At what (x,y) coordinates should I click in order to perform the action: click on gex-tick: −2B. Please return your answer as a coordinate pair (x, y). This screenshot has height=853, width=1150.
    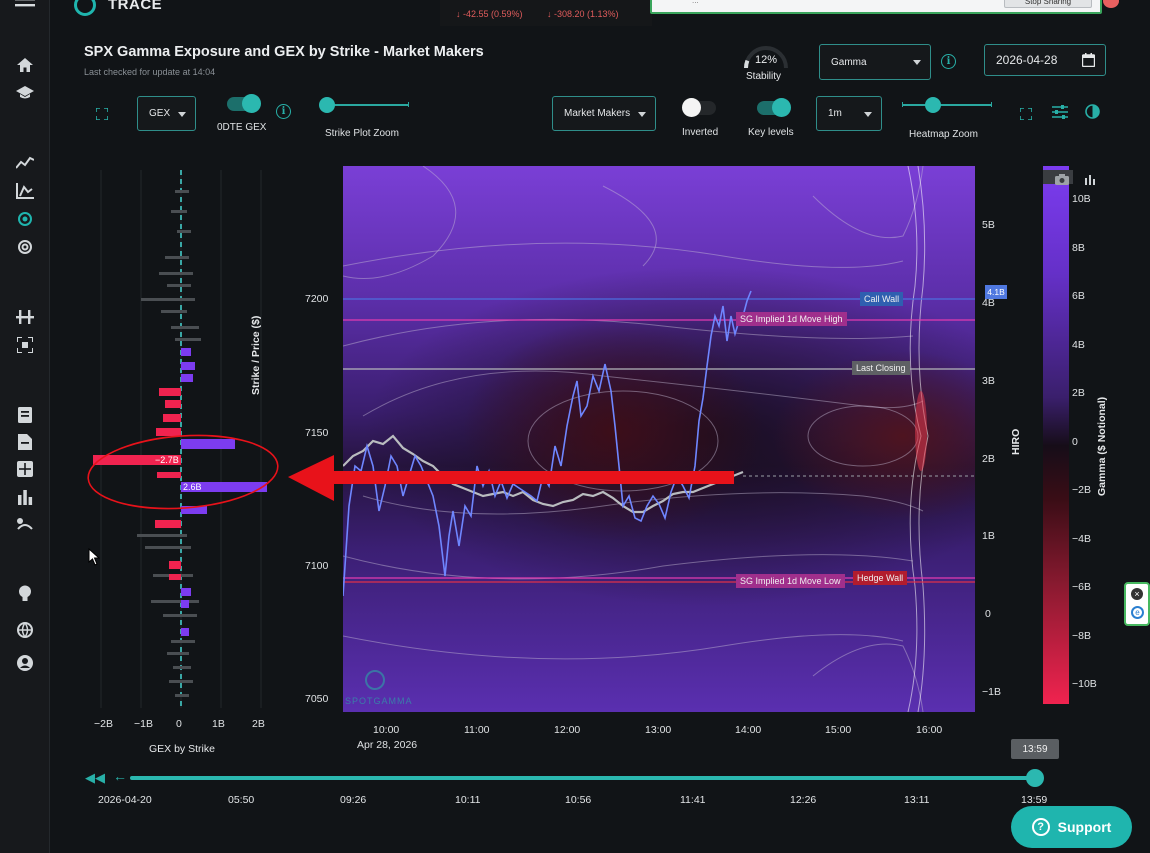
    Looking at the image, I should click on (103, 724).